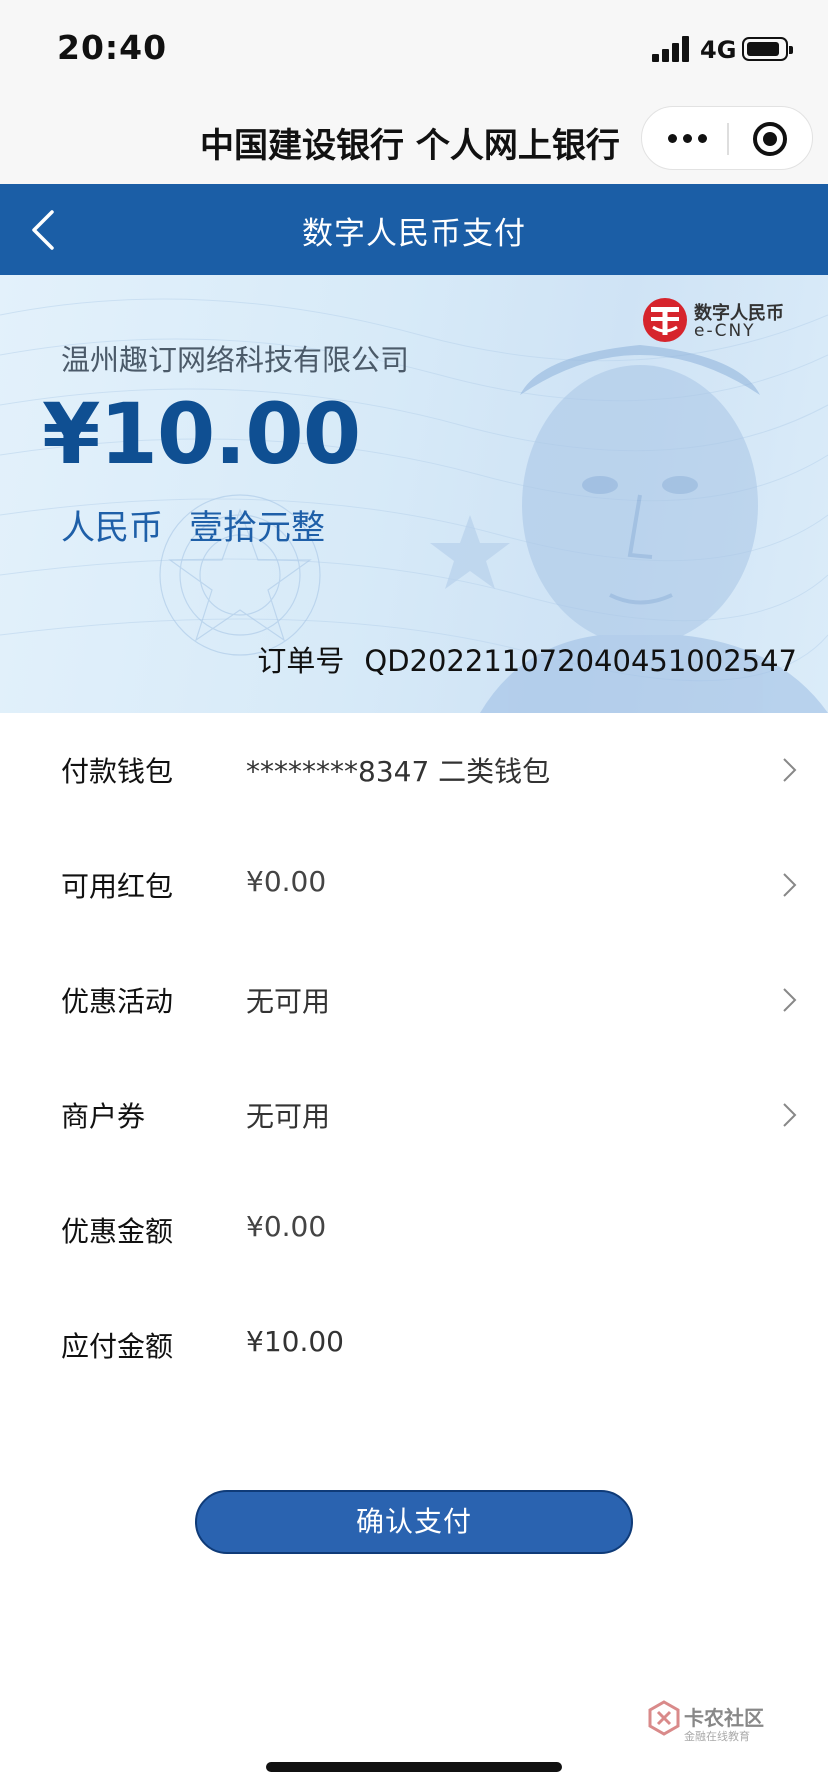  Describe the element at coordinates (664, 1718) in the screenshot. I see `watermark-logo-icon` at that location.